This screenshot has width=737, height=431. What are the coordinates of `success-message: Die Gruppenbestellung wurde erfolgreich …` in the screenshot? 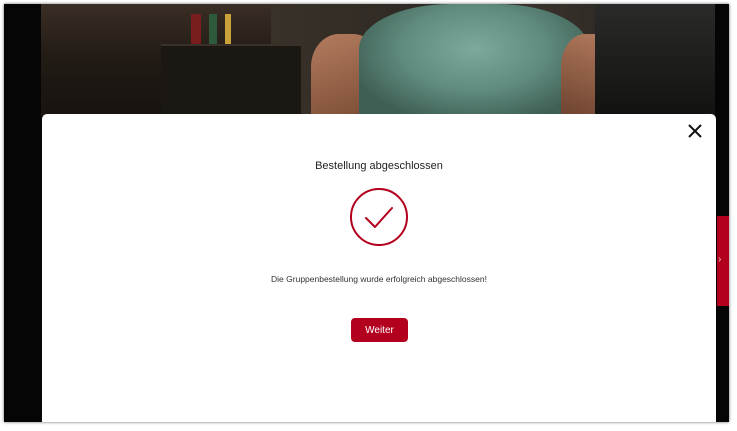 It's located at (379, 279).